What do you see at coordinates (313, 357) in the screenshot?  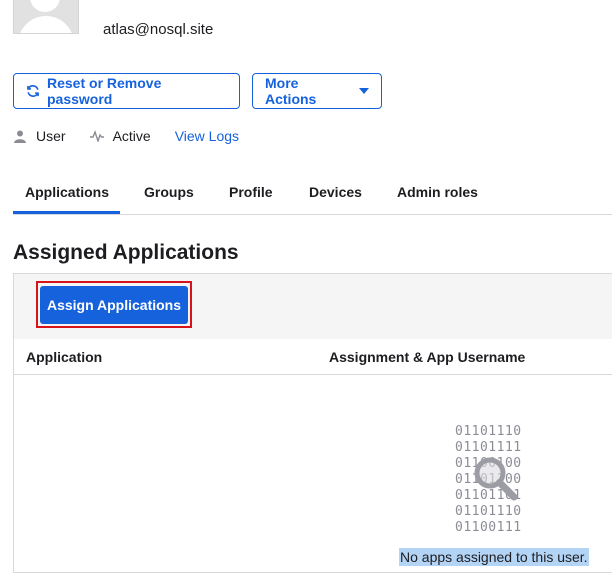 I see `table-header: Application Assignment & App Username` at bounding box center [313, 357].